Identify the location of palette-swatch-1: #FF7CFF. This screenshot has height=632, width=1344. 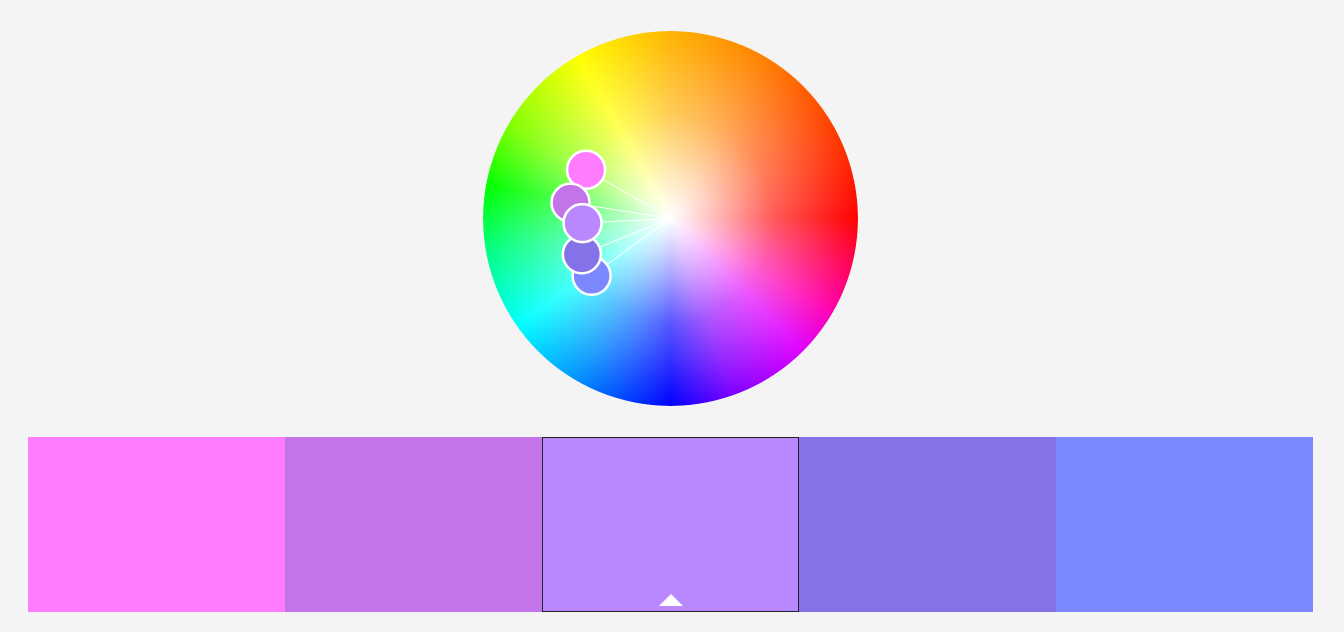
(156, 524).